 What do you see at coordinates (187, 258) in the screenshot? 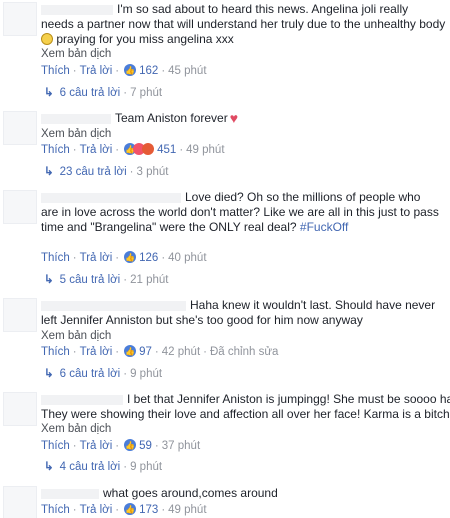
I see `timestamp: 40 phút` at bounding box center [187, 258].